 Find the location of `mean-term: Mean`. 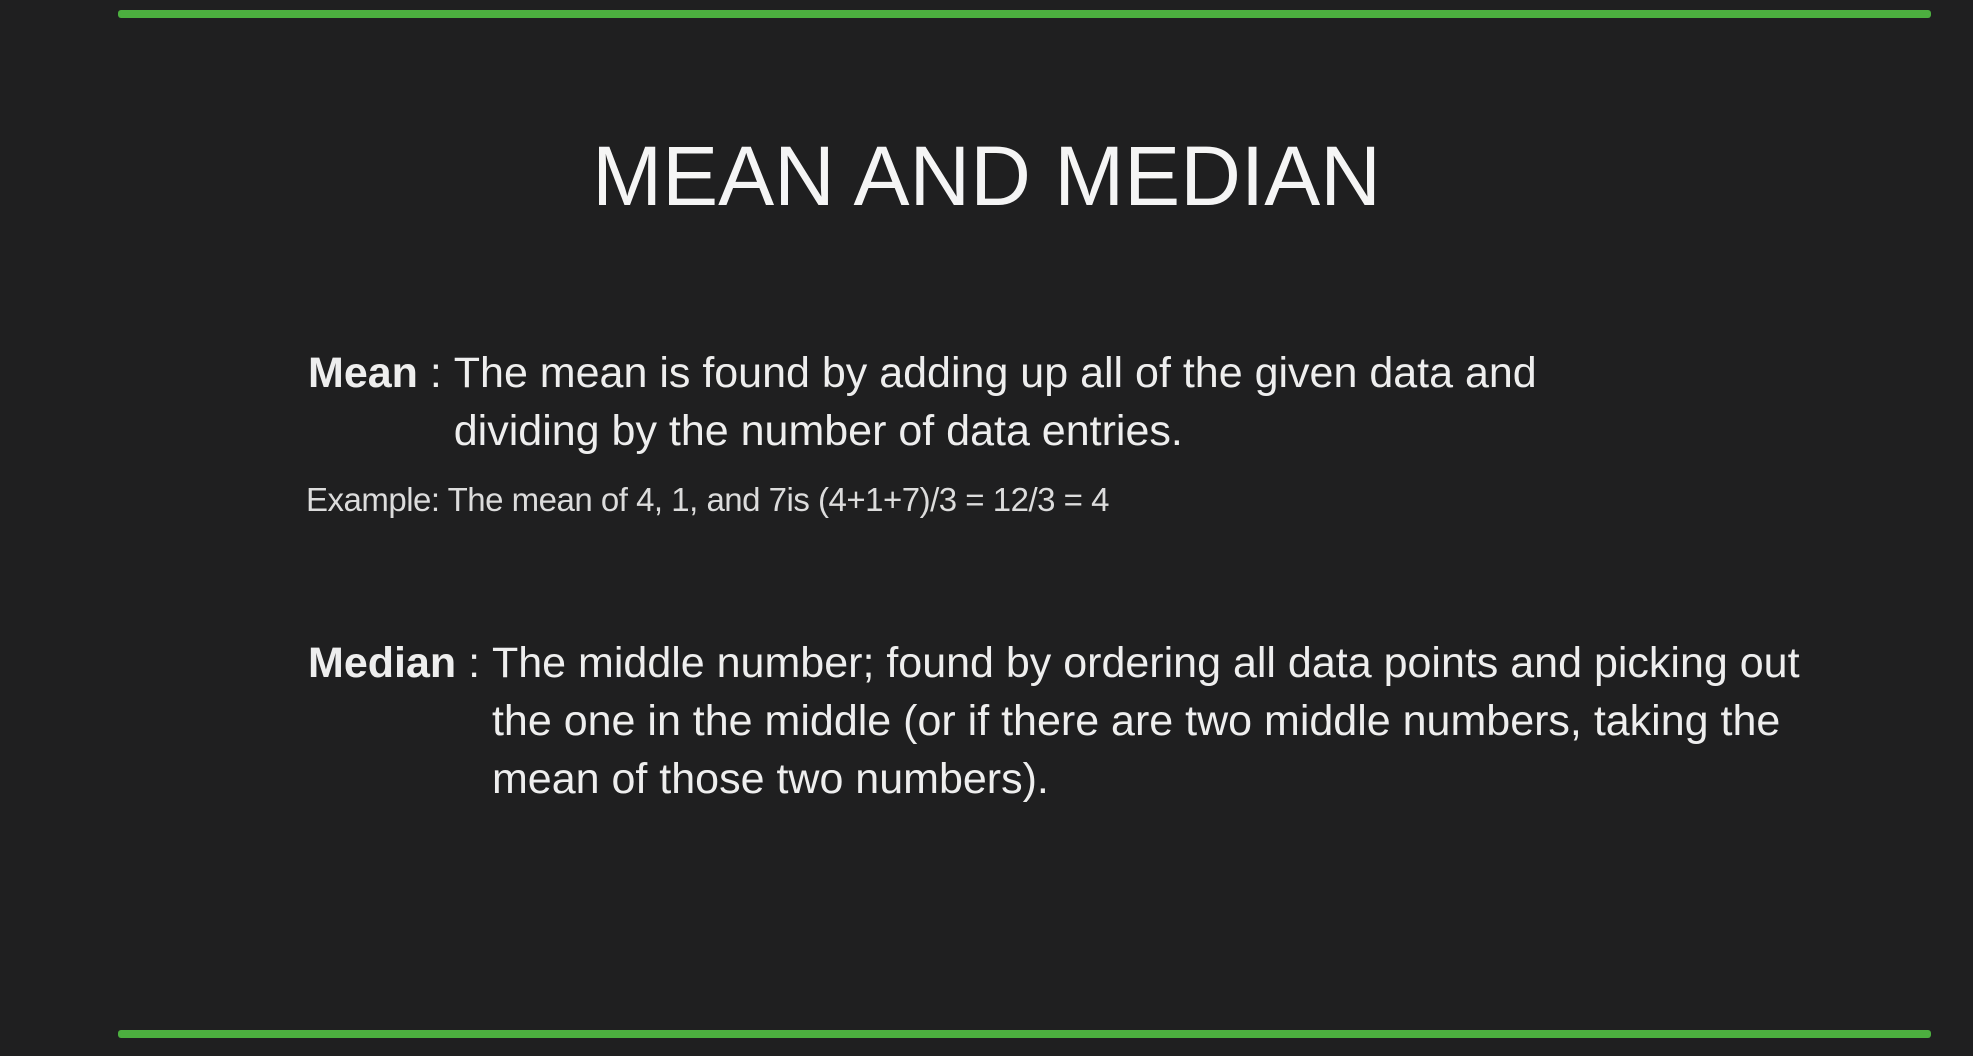

mean-term: Mean is located at coordinates (363, 373).